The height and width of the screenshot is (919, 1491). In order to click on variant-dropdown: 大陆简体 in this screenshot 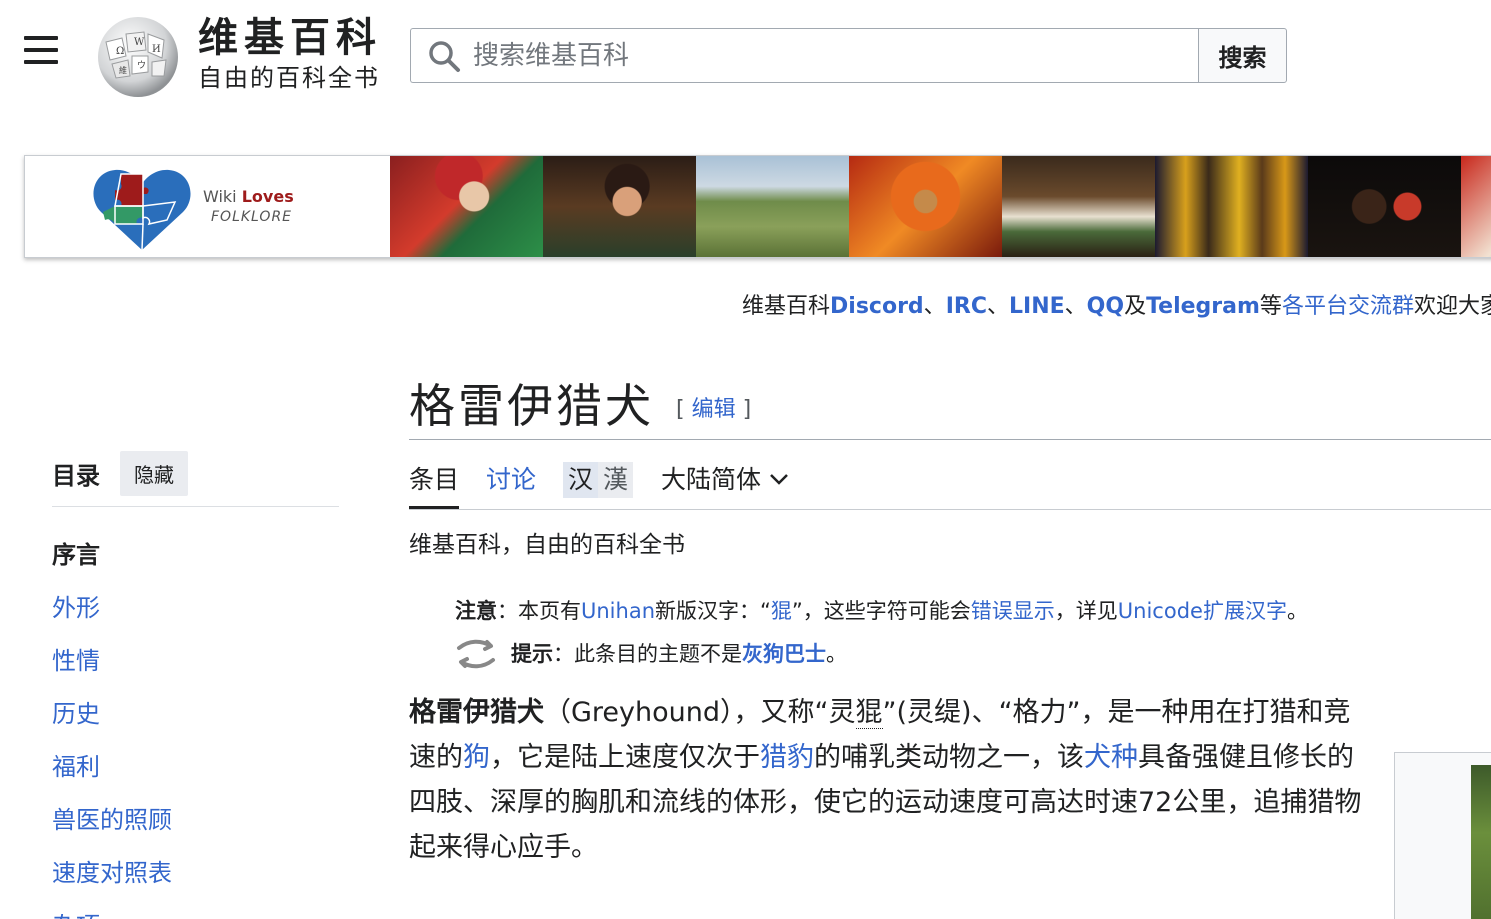, I will do `click(725, 480)`.